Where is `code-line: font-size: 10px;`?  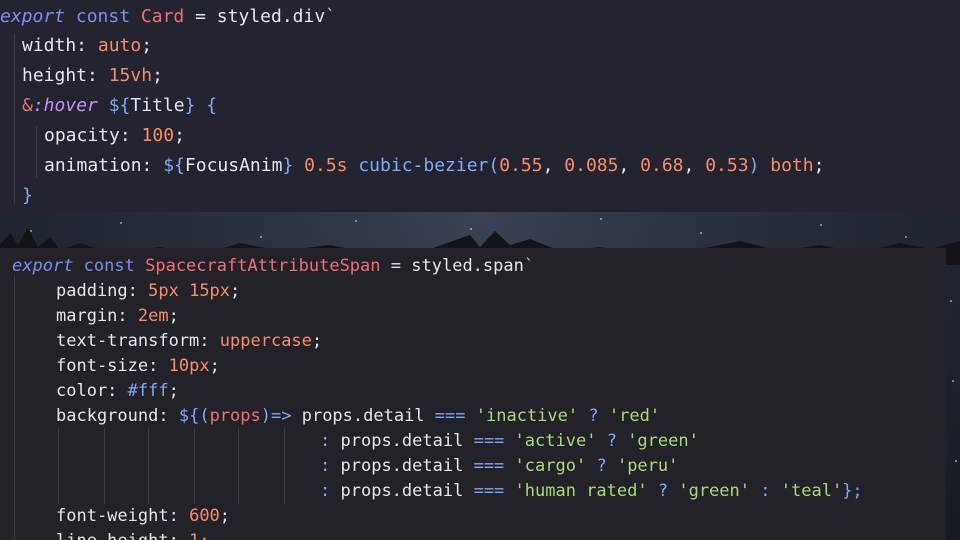 code-line: font-size: 10px; is located at coordinates (138, 366).